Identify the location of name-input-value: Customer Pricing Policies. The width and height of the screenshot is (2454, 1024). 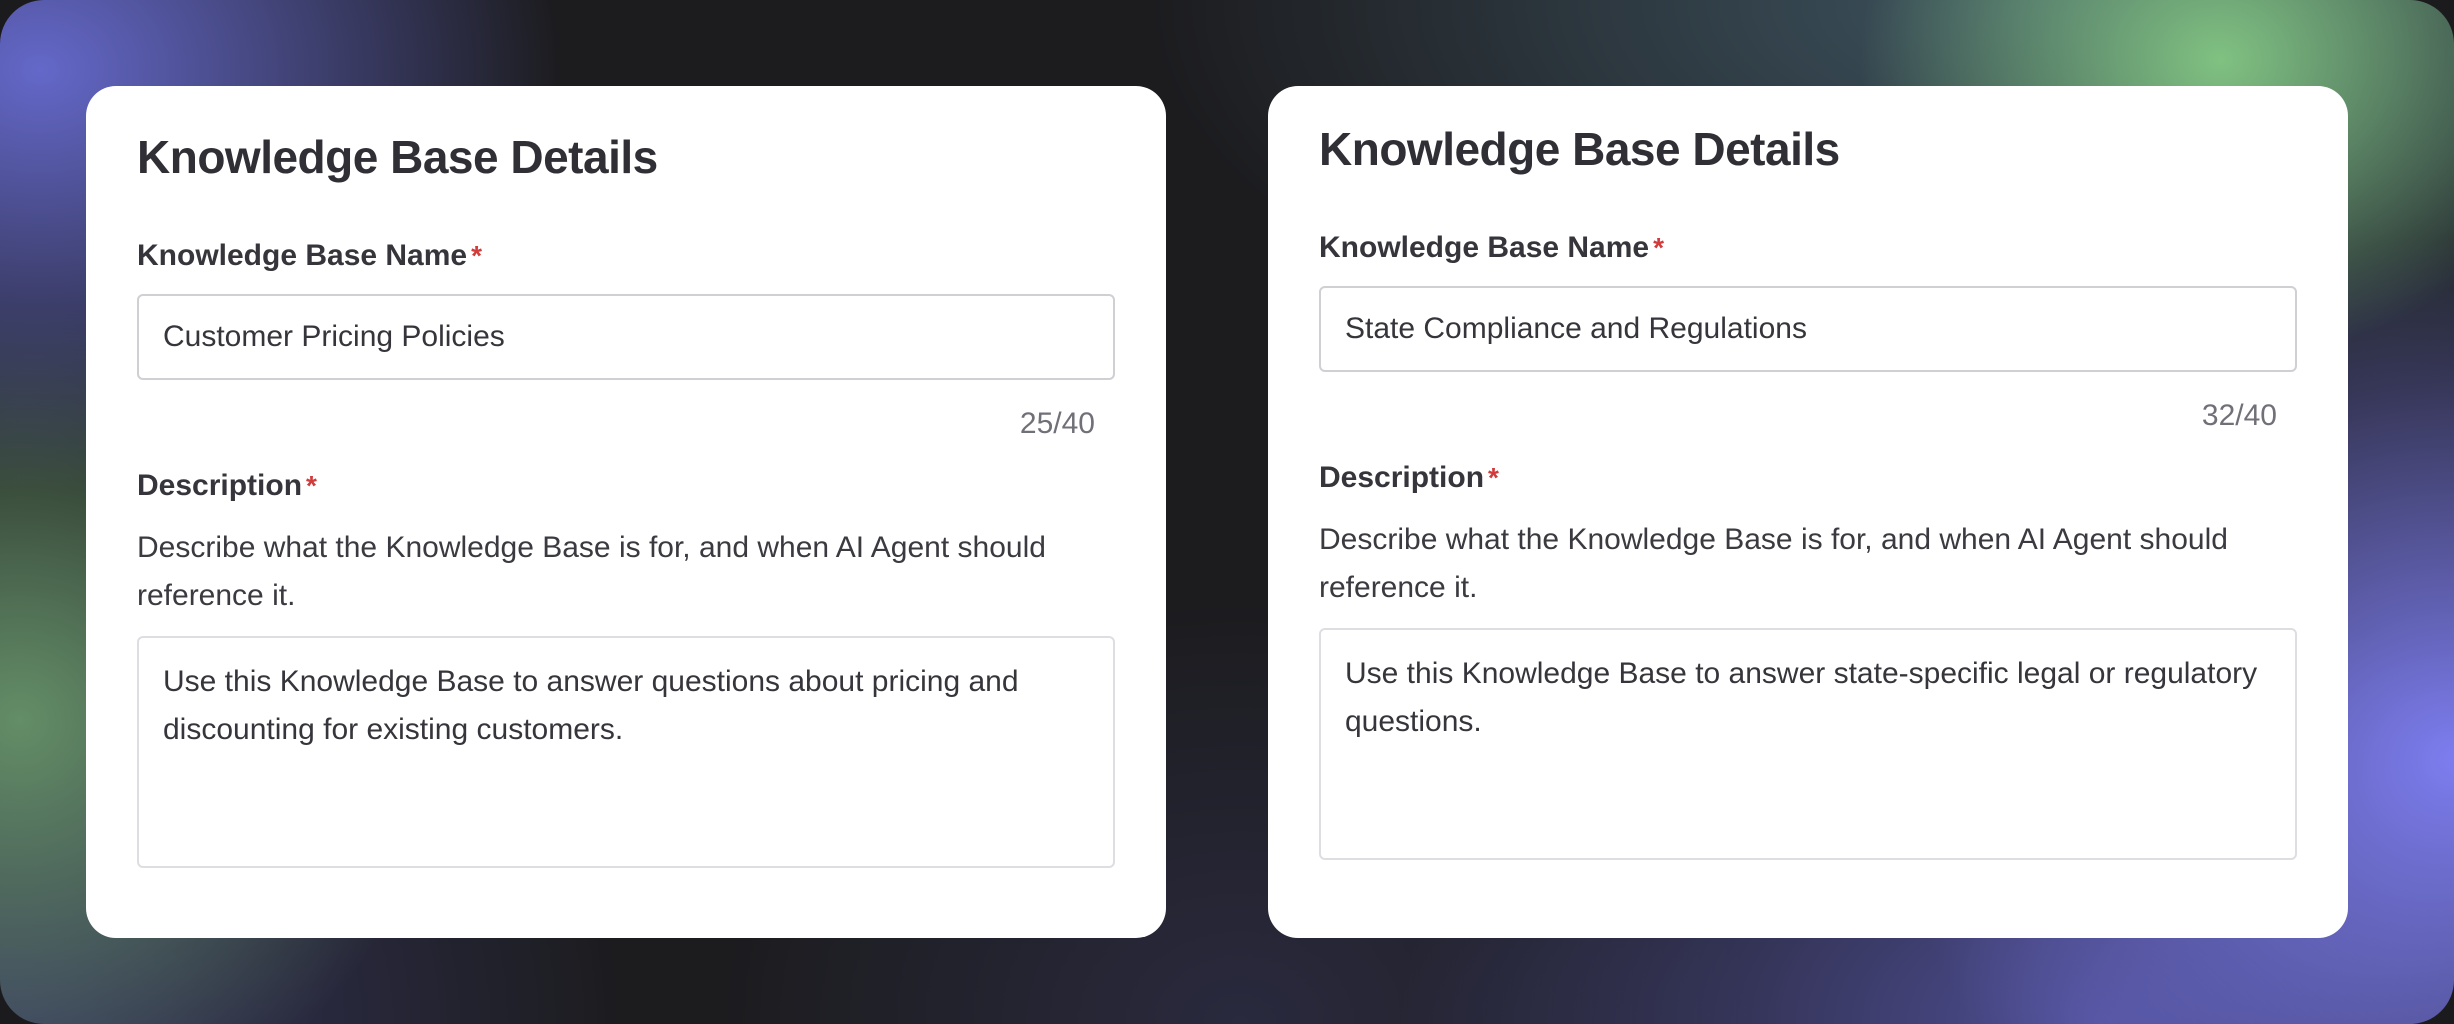
(334, 336).